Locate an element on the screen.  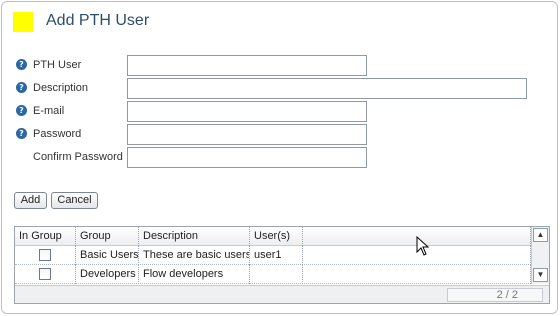
column-header-group: Group is located at coordinates (107, 236).